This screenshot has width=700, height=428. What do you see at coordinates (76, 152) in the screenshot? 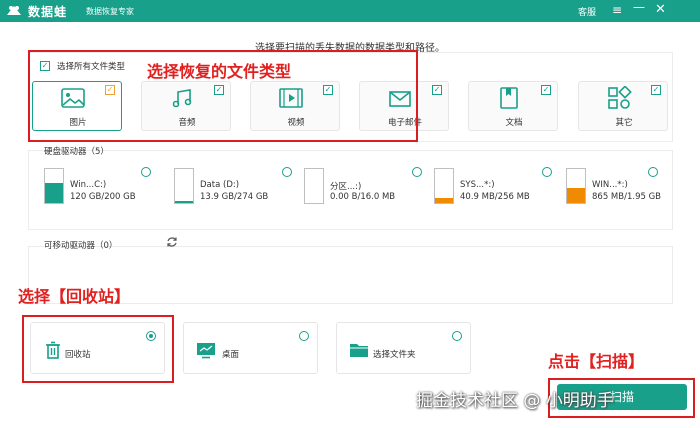
I see `hard-drives-title: 硬盘驱动器（5）` at bounding box center [76, 152].